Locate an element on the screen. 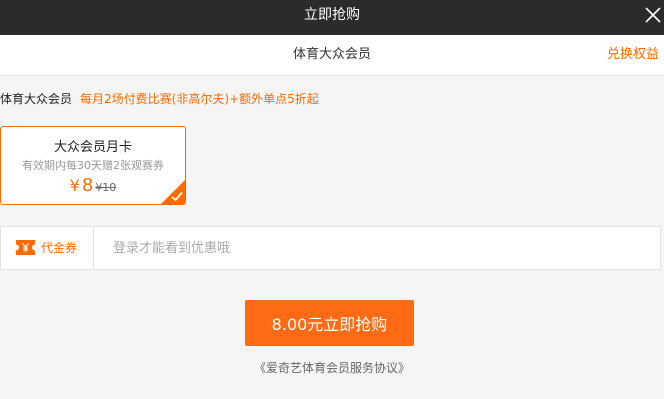 The width and height of the screenshot is (664, 399). plan-price-line: ¥8 ¥10 is located at coordinates (93, 185).